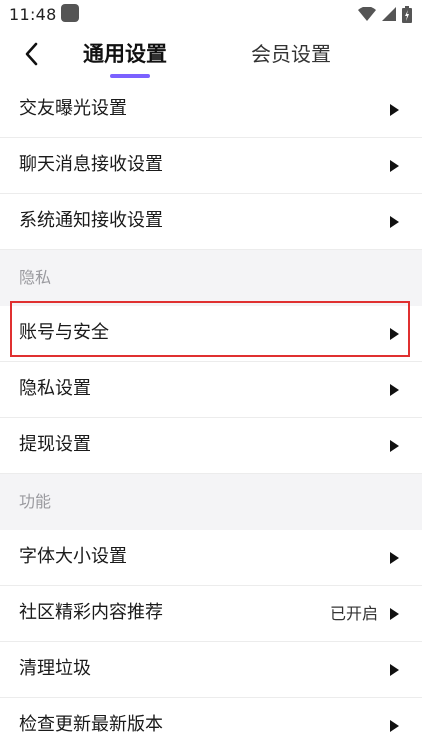  I want to click on chevron-left-icon, so click(31, 54).